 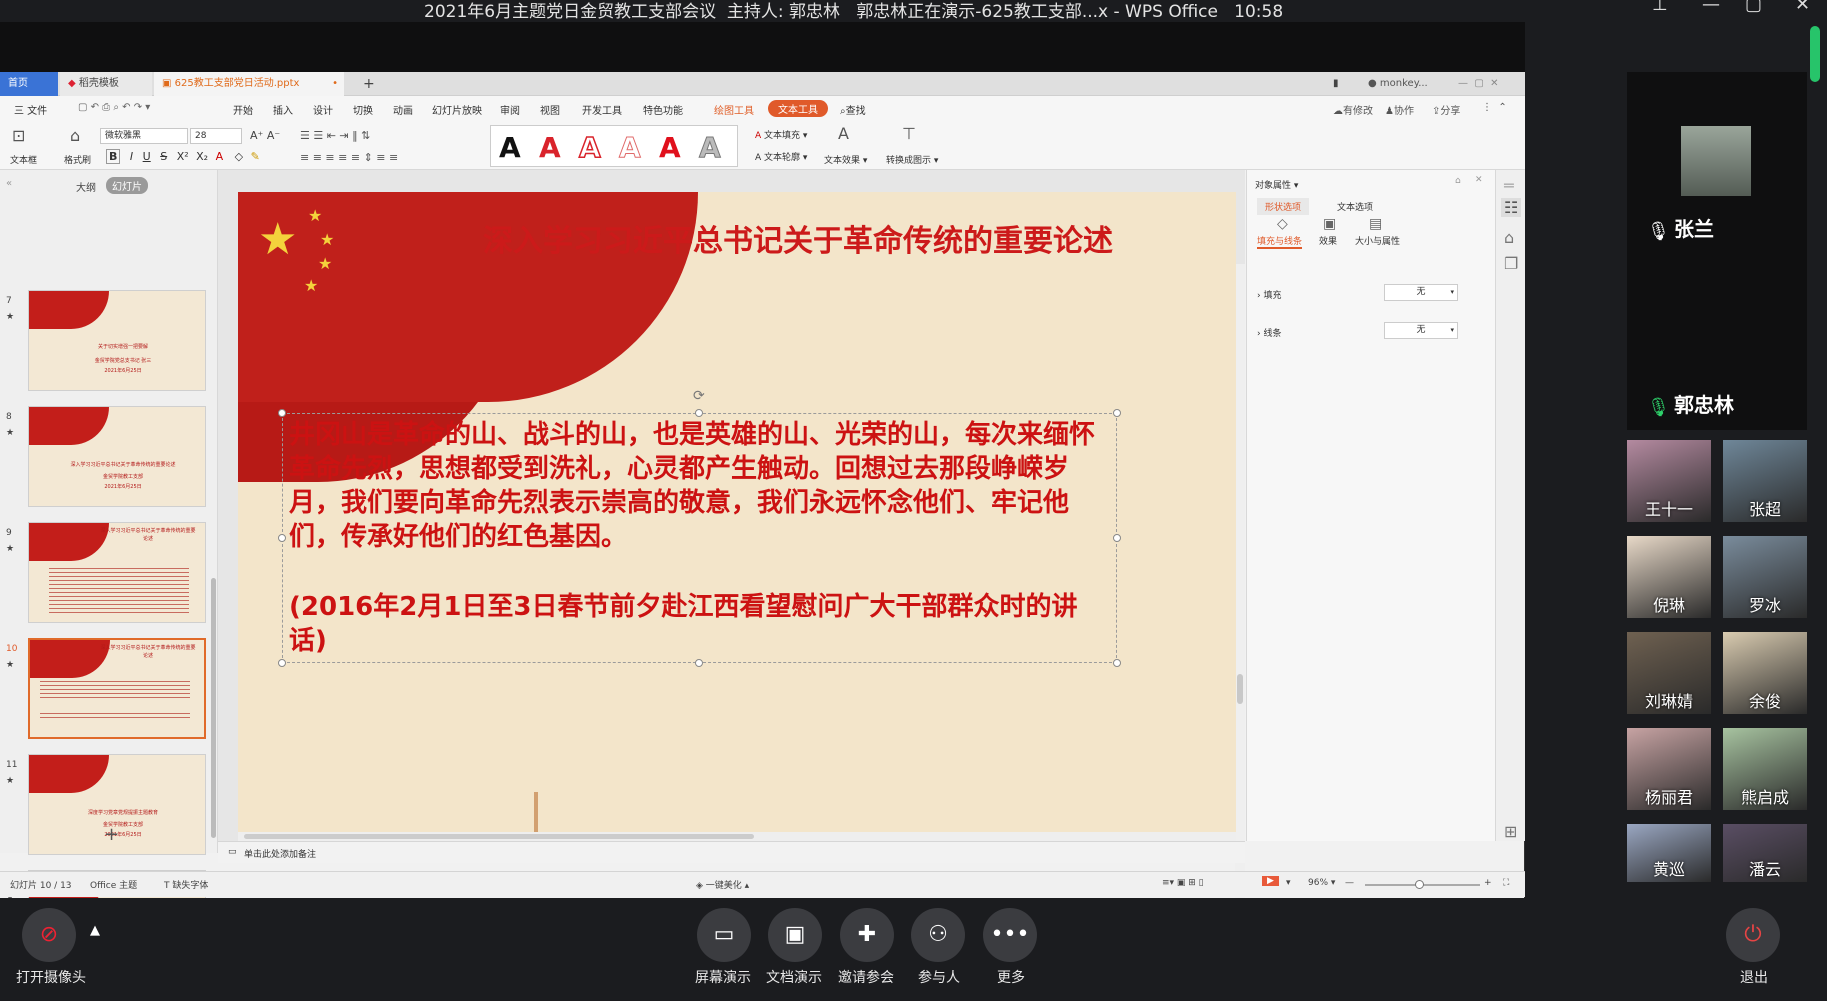 What do you see at coordinates (1375, 224) in the screenshot?
I see `size-icon: ▤` at bounding box center [1375, 224].